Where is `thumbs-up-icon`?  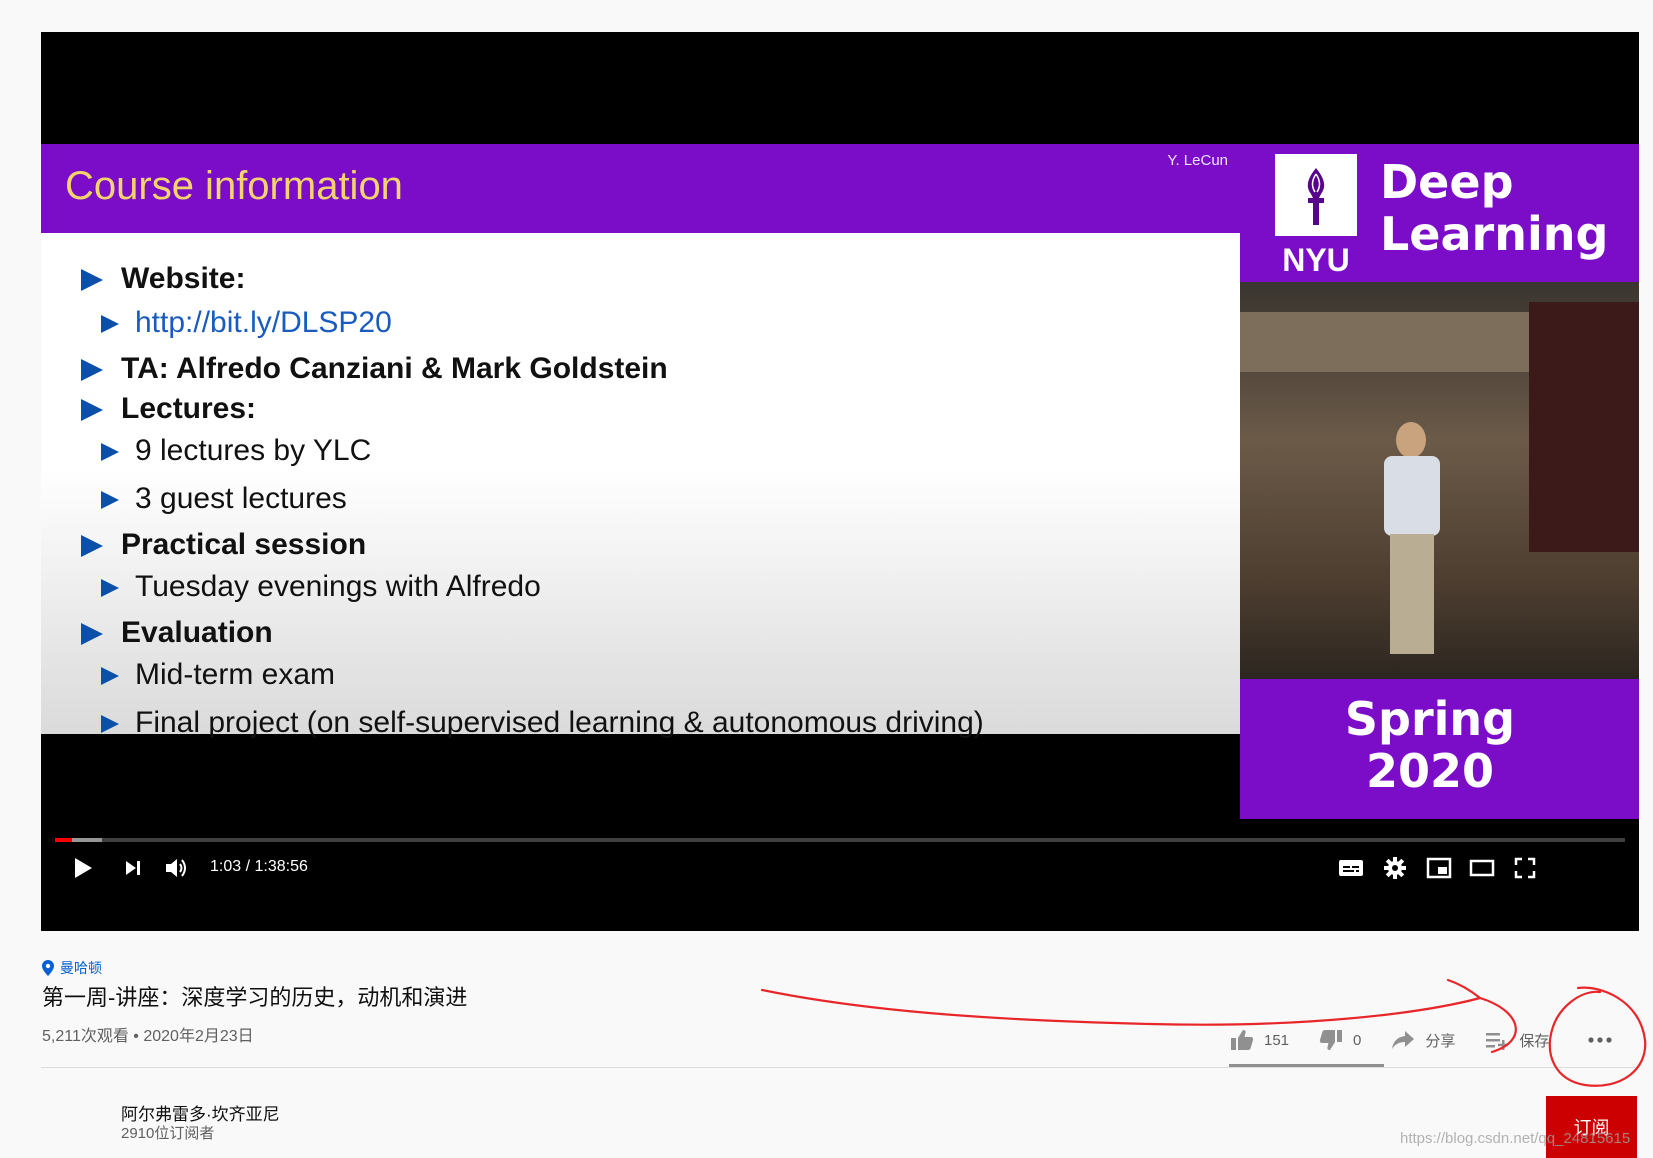 thumbs-up-icon is located at coordinates (1242, 1040).